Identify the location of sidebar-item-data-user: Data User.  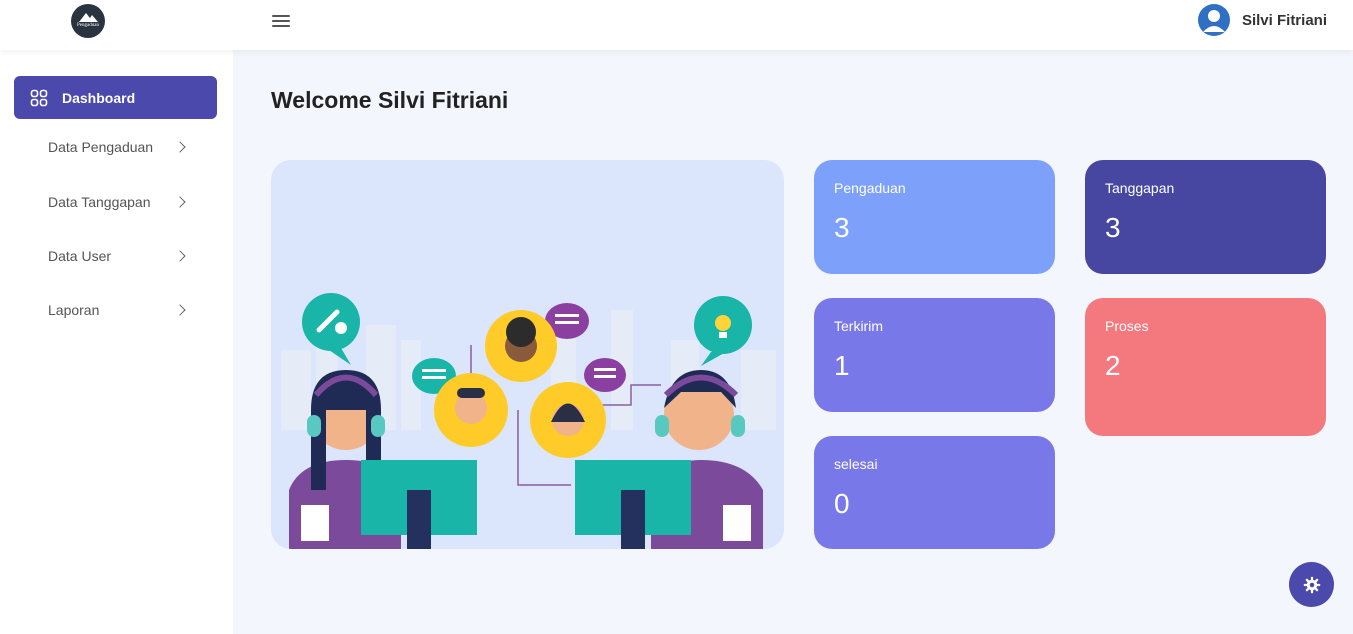
(118, 256).